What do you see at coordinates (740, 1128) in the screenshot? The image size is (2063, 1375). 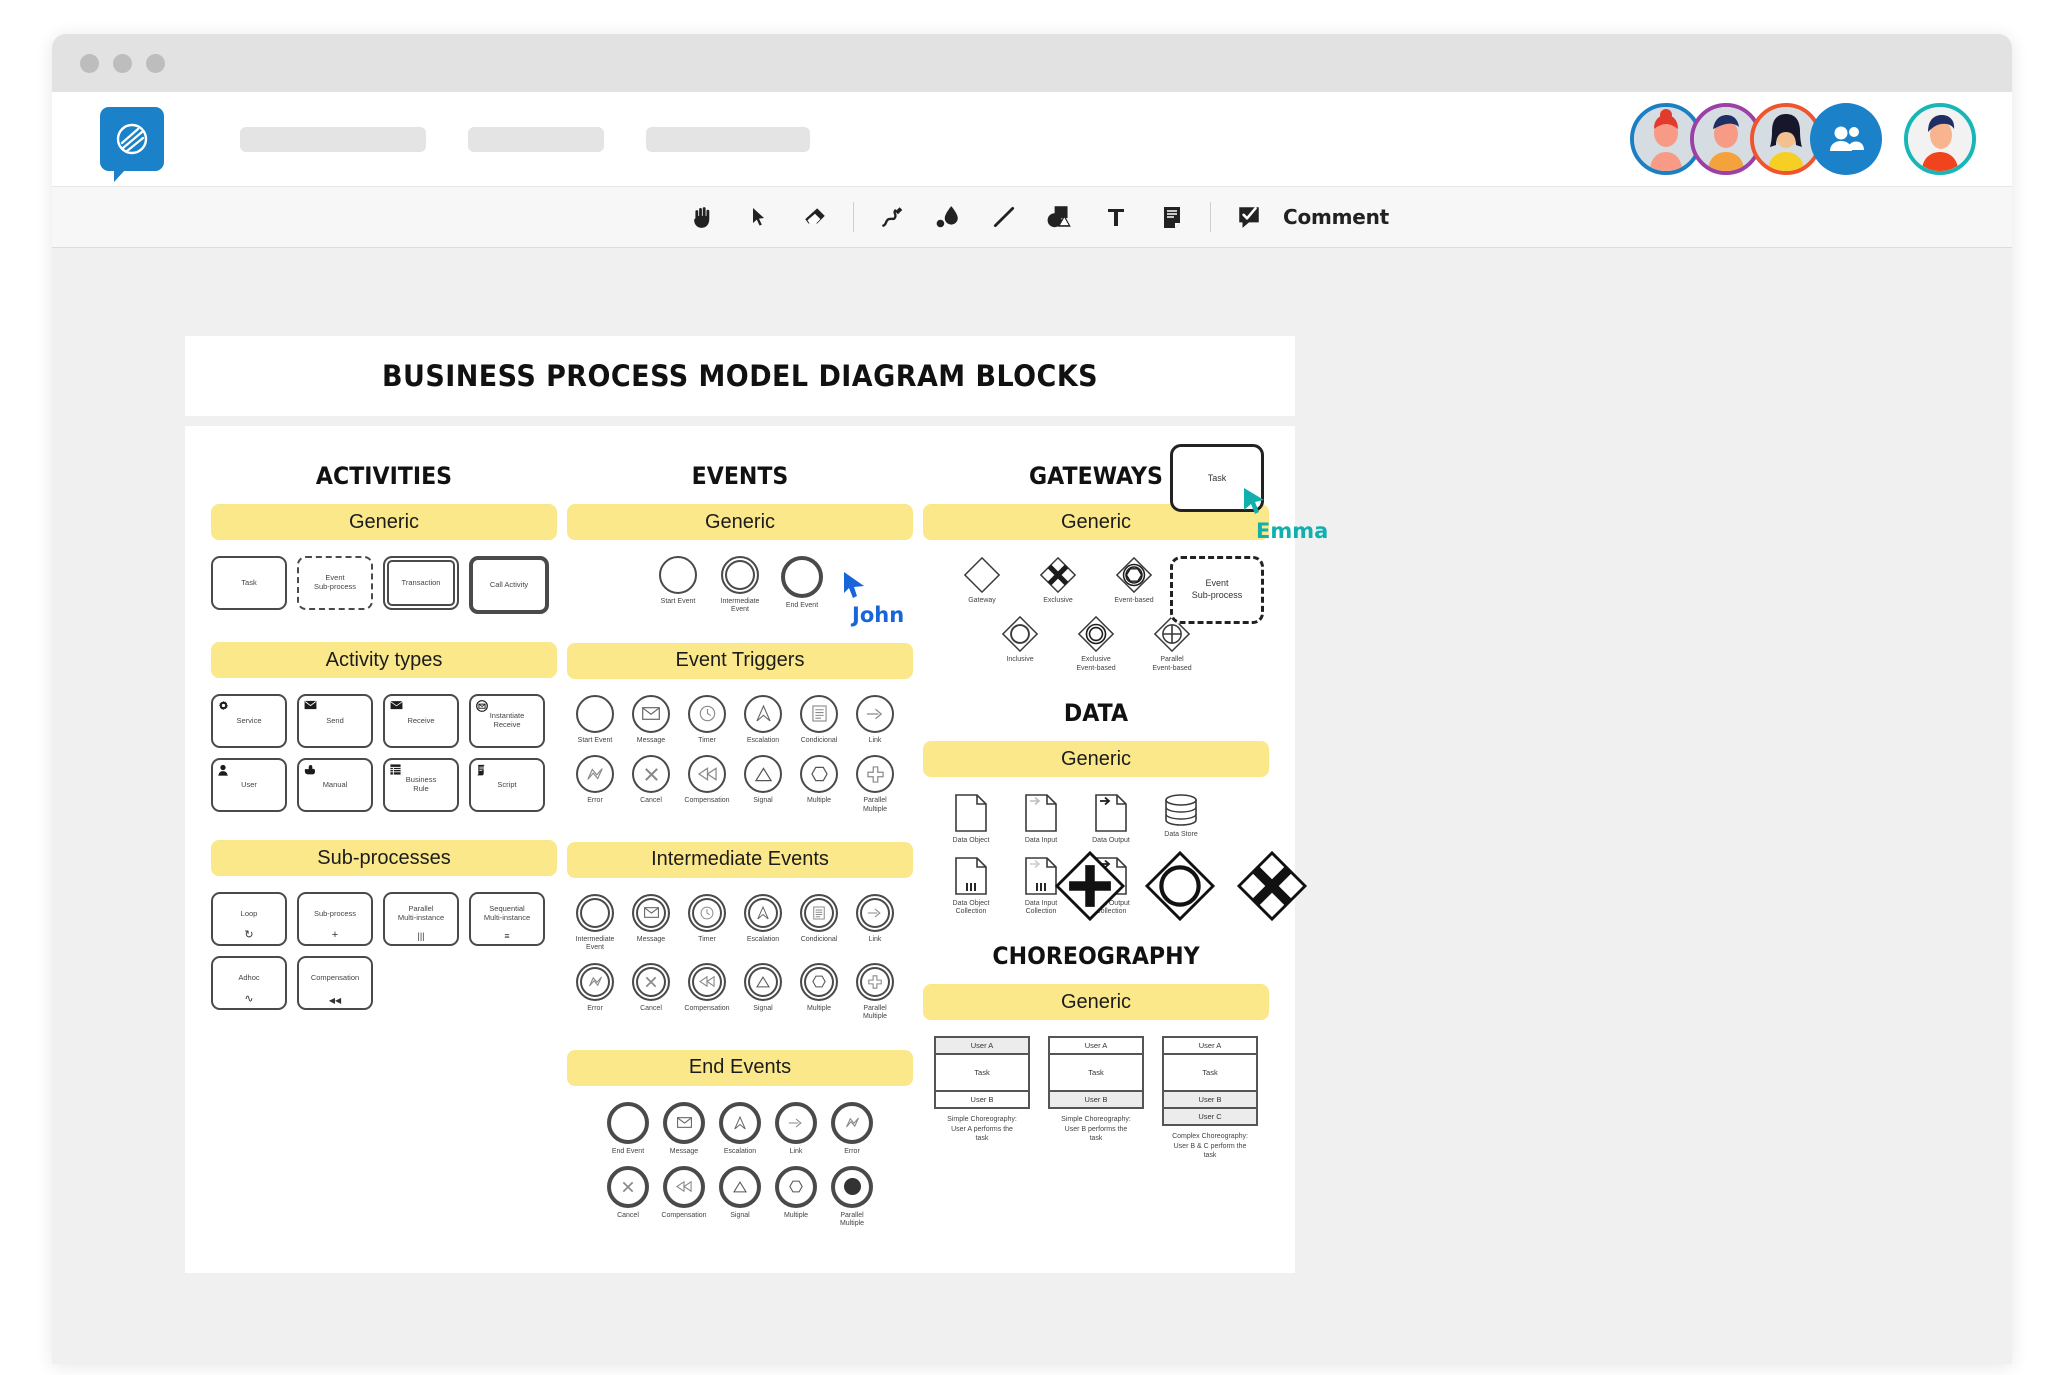 I see `end-escalation: Escalation` at bounding box center [740, 1128].